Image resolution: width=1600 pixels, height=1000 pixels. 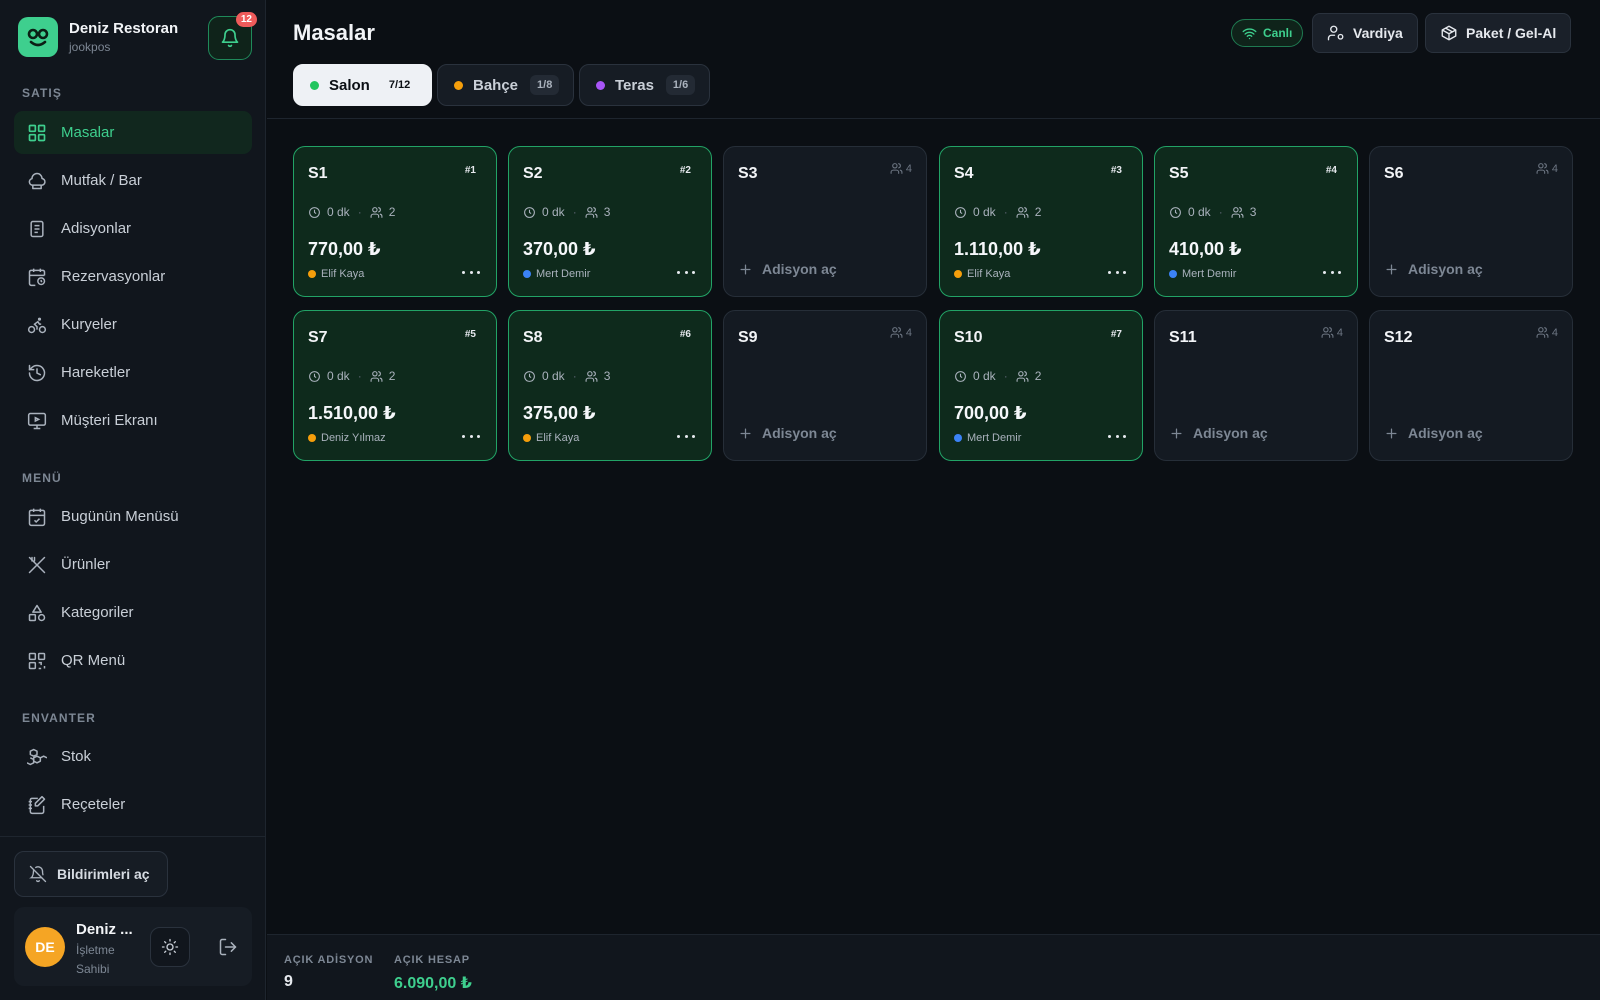 What do you see at coordinates (133, 228) in the screenshot?
I see `sidebar-item-adisyonlar: Adisyonlar` at bounding box center [133, 228].